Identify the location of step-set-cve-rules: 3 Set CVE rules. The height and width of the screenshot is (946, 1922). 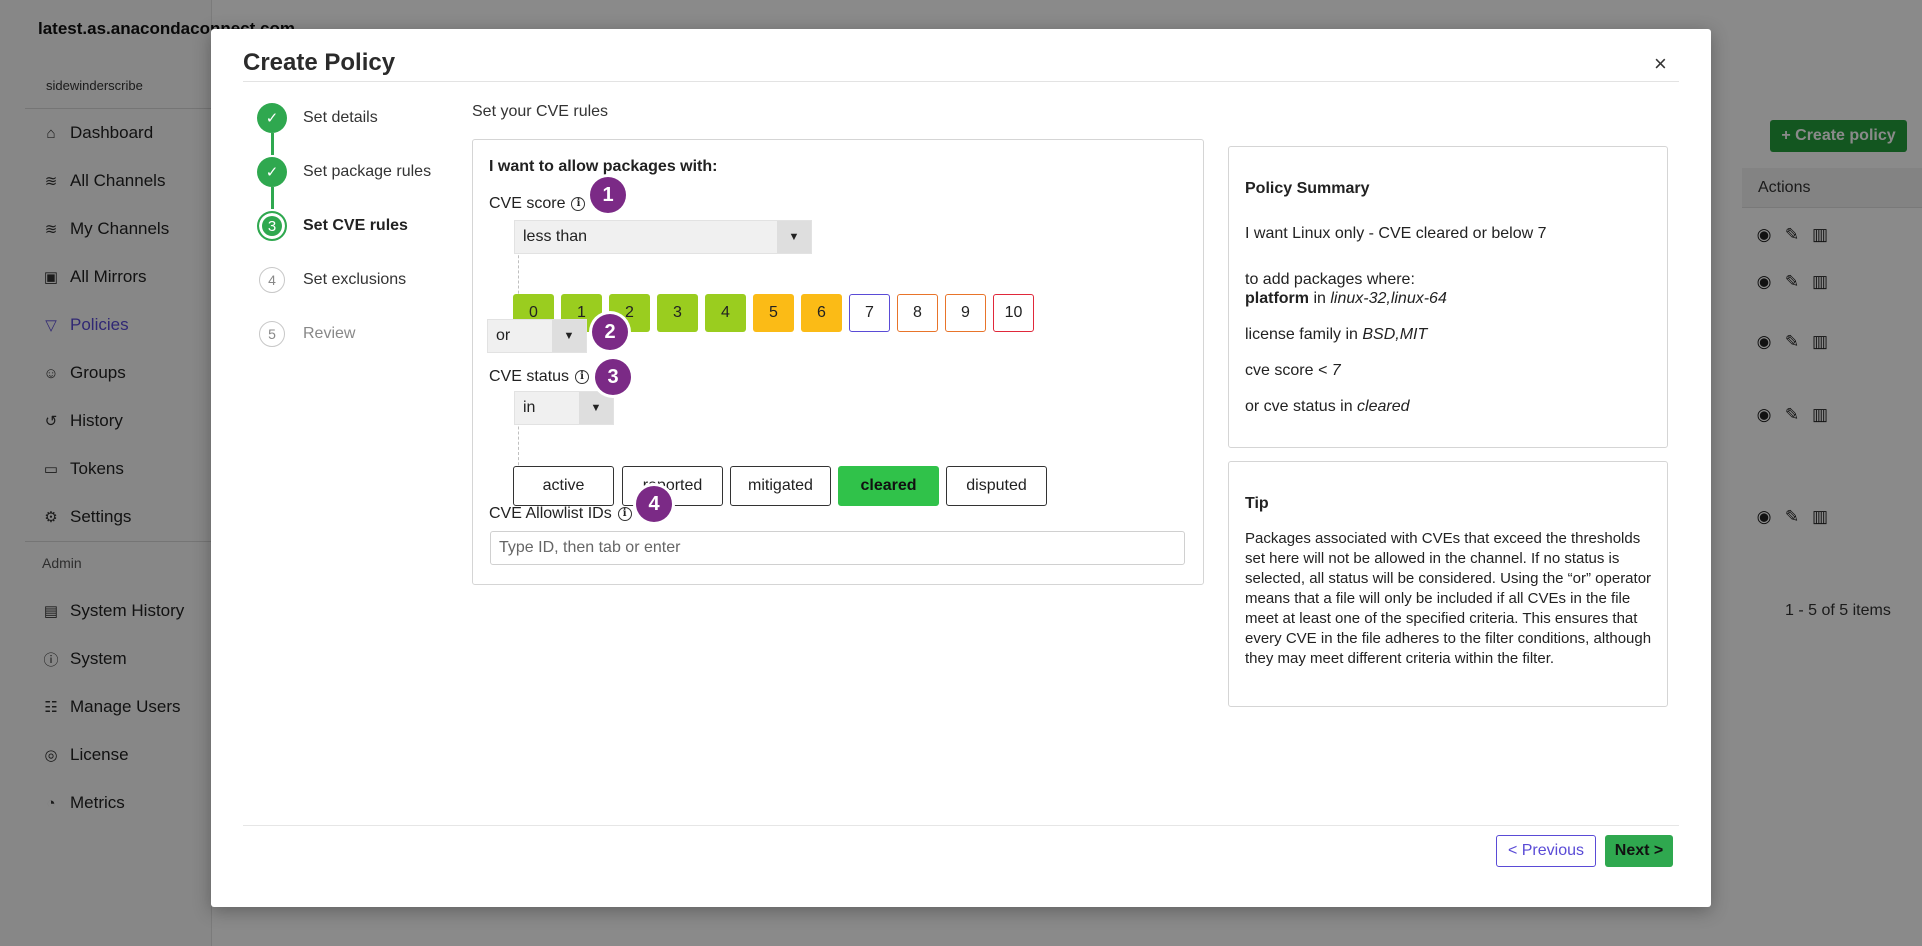
(332, 226).